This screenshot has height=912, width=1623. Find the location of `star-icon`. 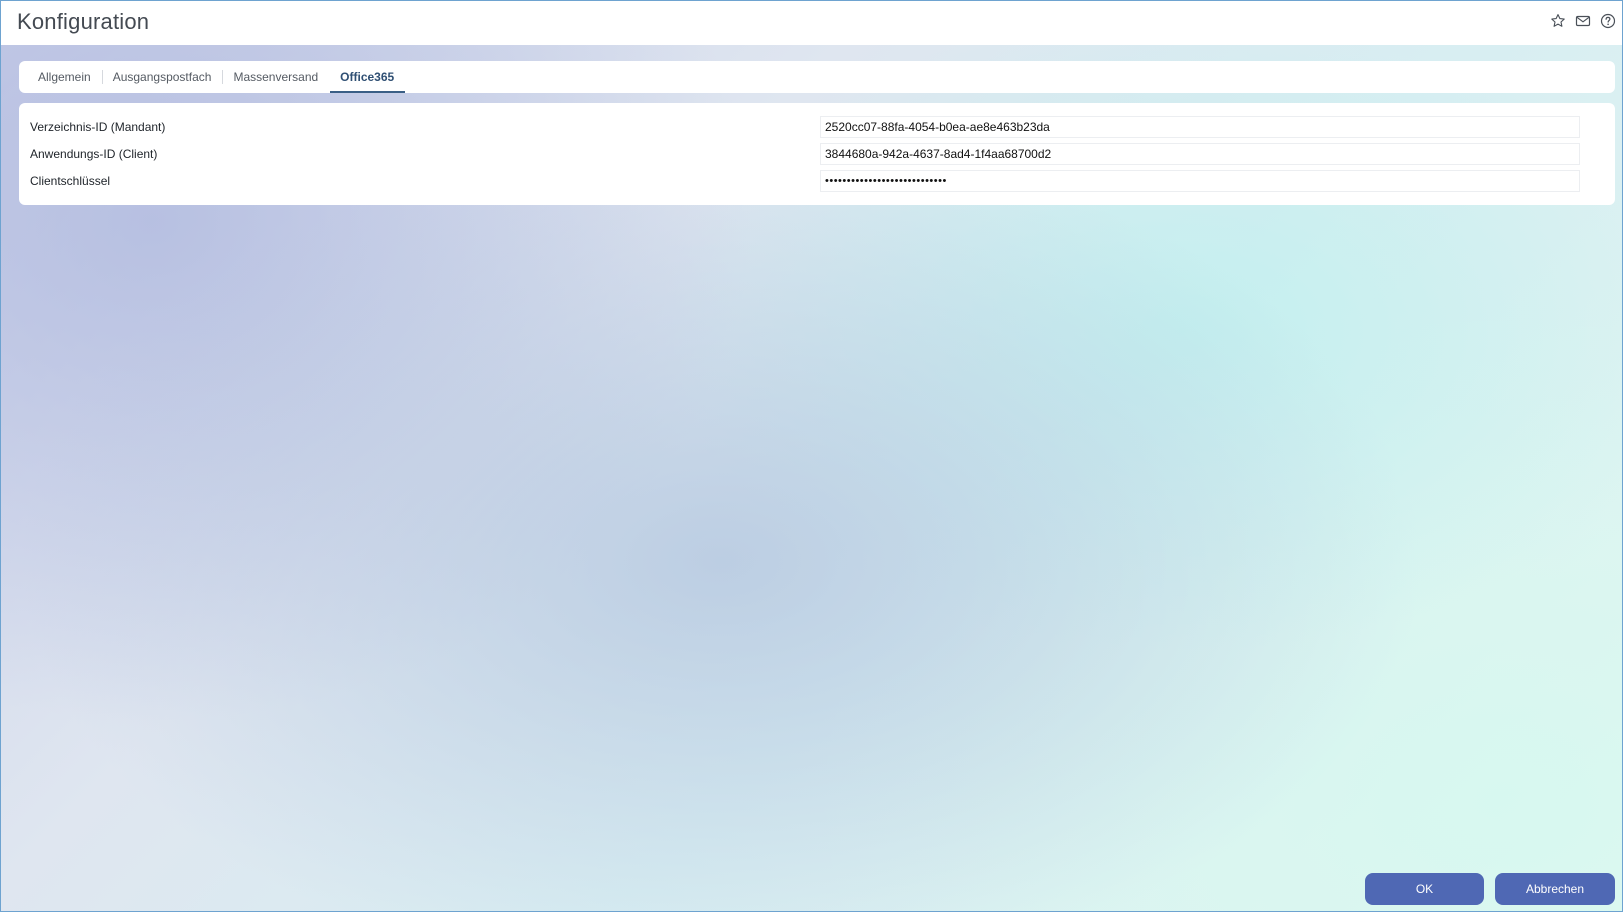

star-icon is located at coordinates (1558, 21).